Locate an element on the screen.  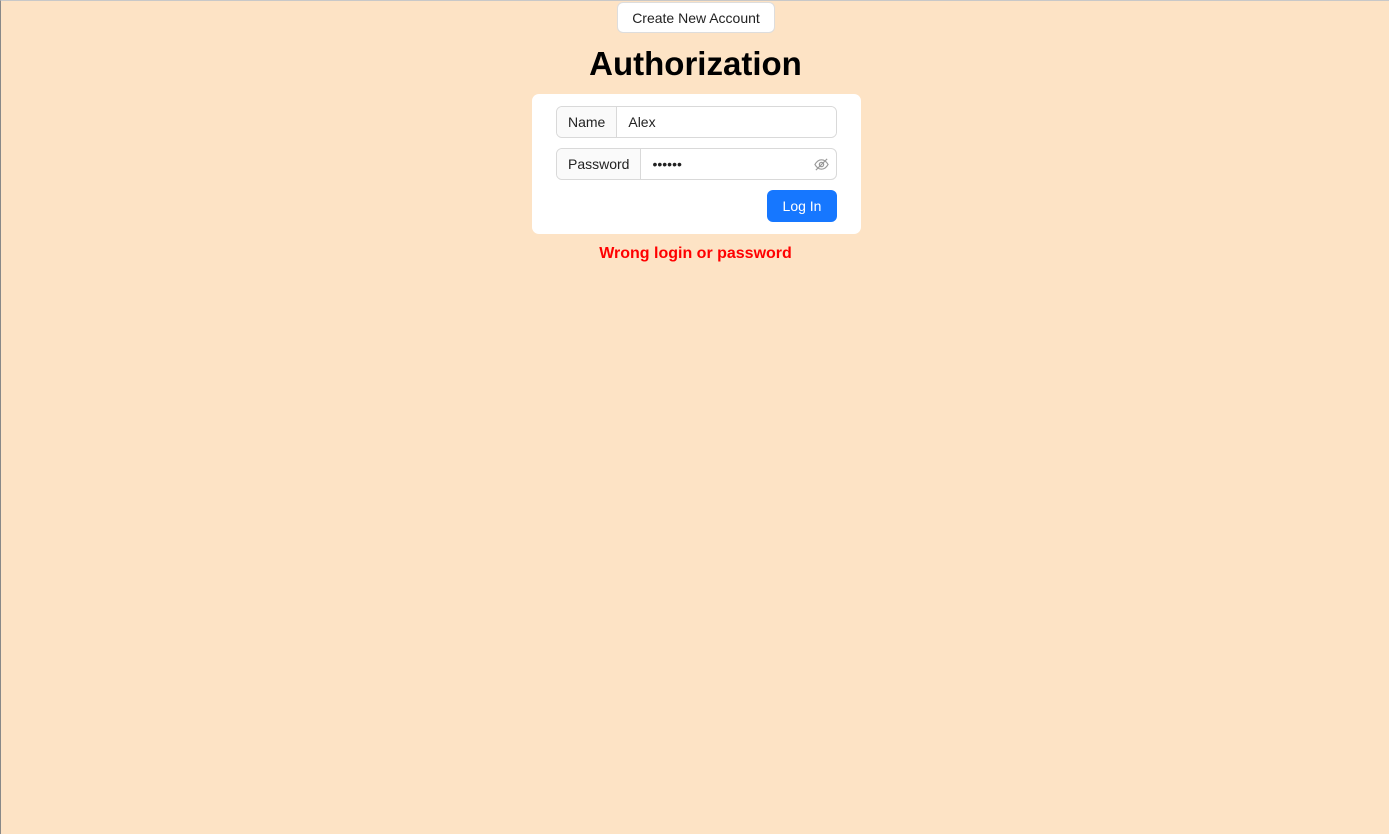
password-input is located at coordinates (723, 164).